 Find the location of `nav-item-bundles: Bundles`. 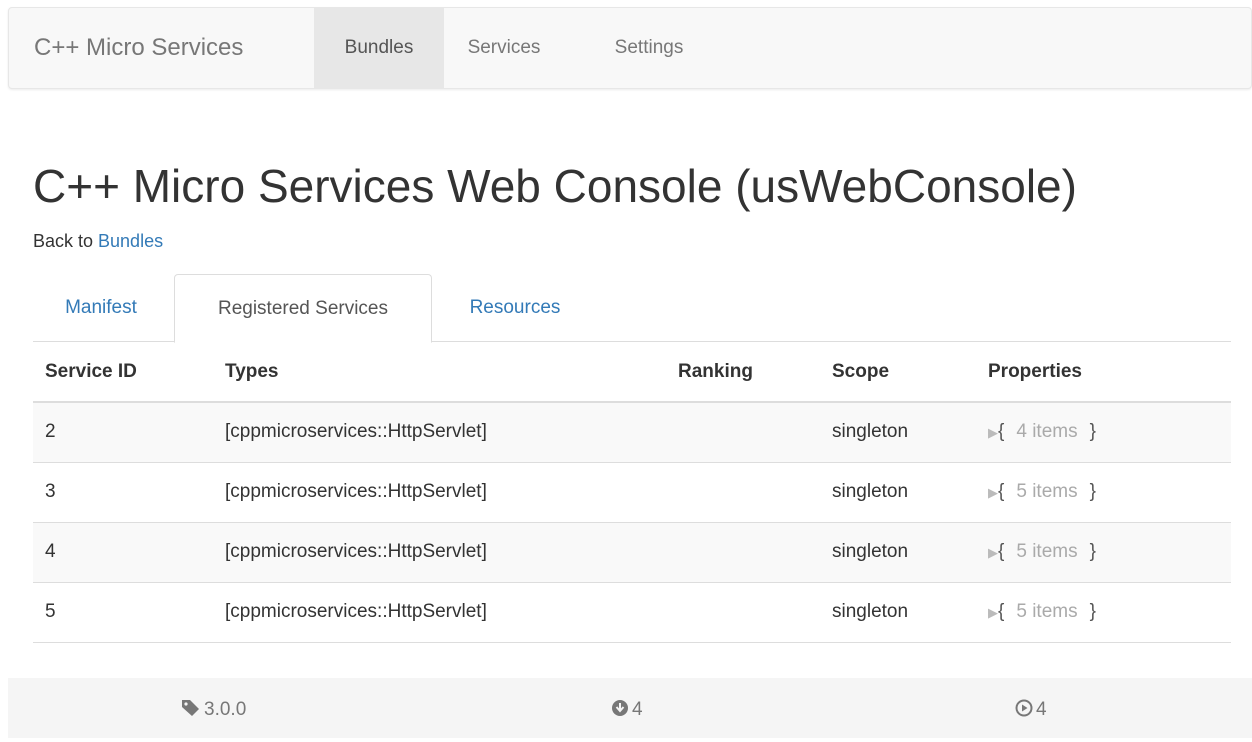

nav-item-bundles: Bundles is located at coordinates (379, 48).